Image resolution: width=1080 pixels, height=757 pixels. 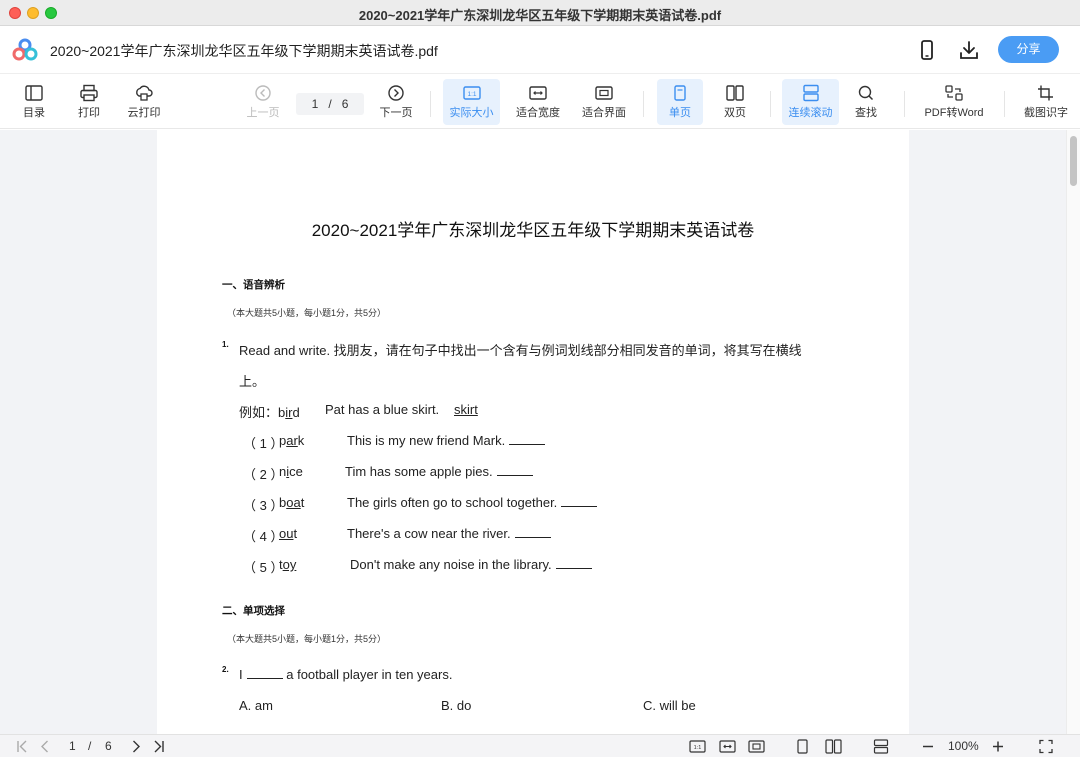 I want to click on section-1-title: 一、语音辨析, so click(x=253, y=285).